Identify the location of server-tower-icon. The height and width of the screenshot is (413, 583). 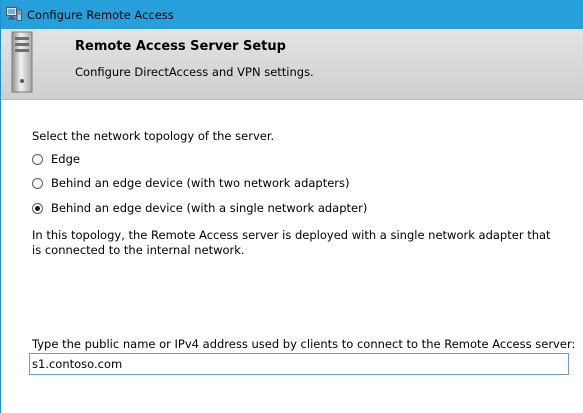
(22, 62).